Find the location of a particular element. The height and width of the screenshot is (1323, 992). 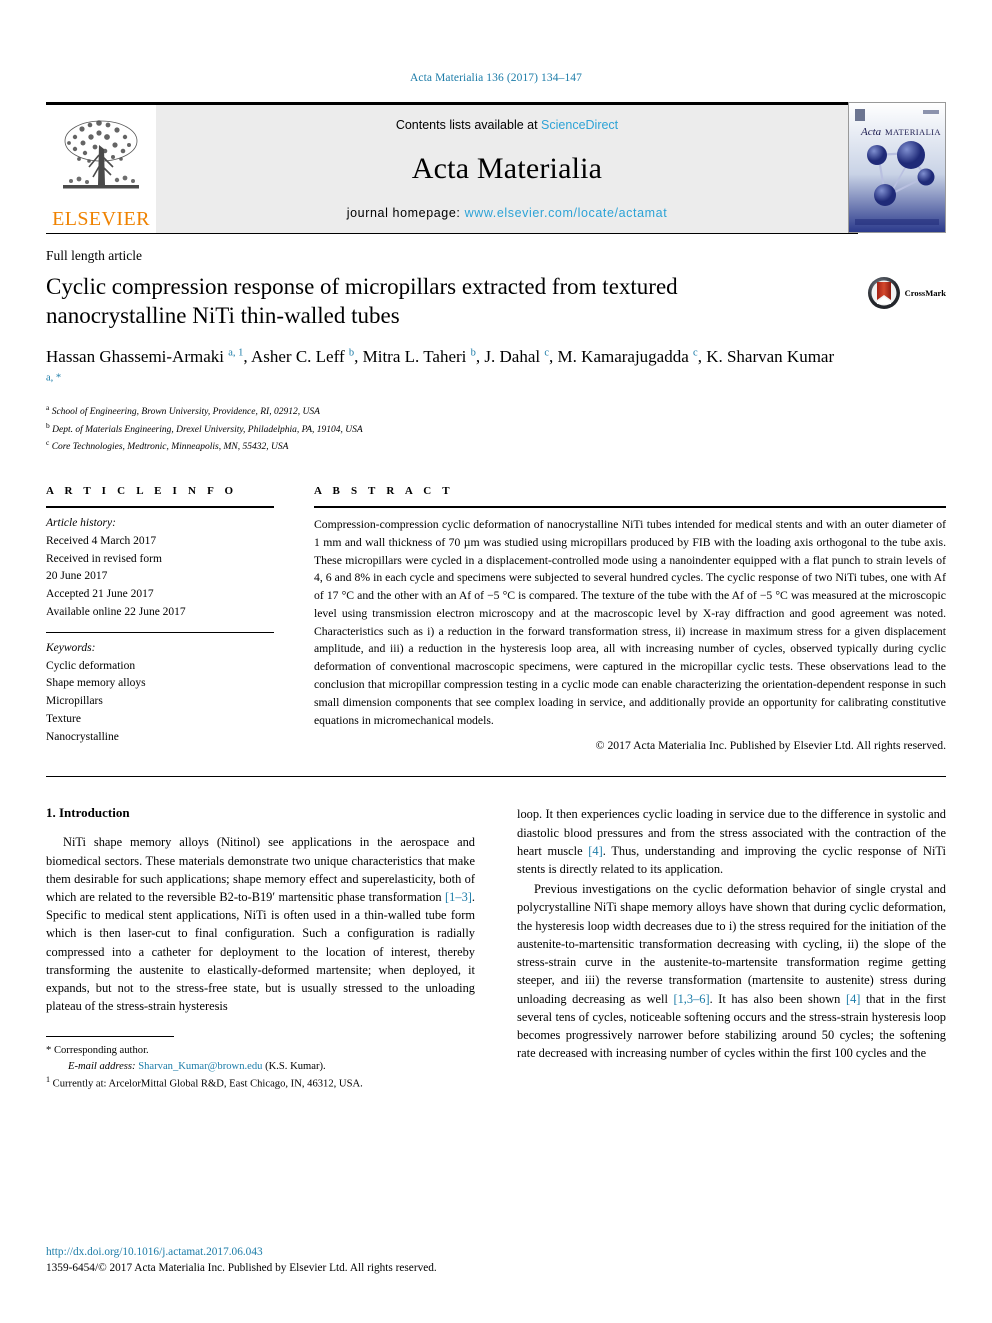

article-info-rule is located at coordinates (160, 506).